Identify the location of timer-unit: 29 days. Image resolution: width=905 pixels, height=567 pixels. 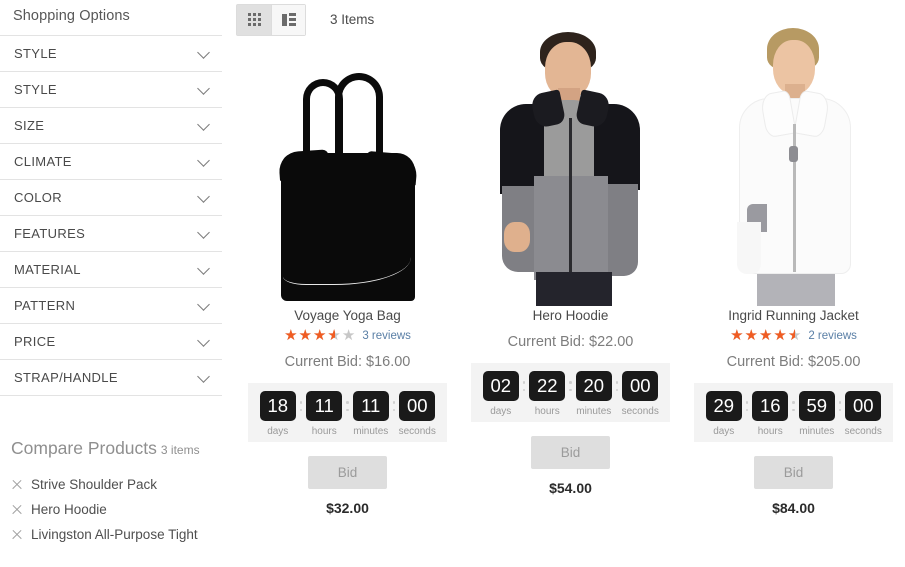
(724, 414).